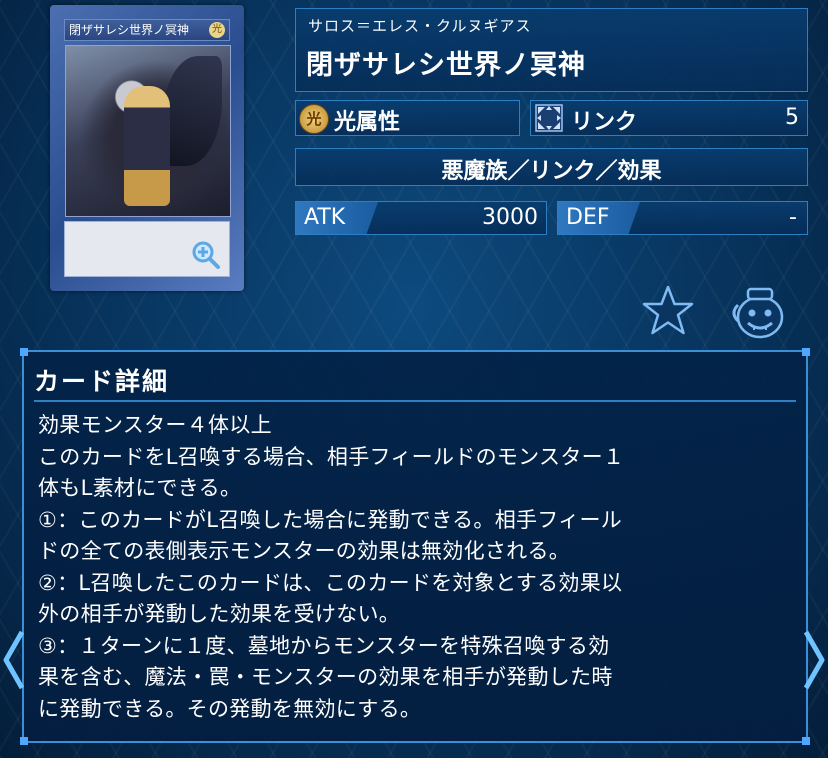  I want to click on type-panel: 悪魔族／リンク／効果, so click(551, 167).